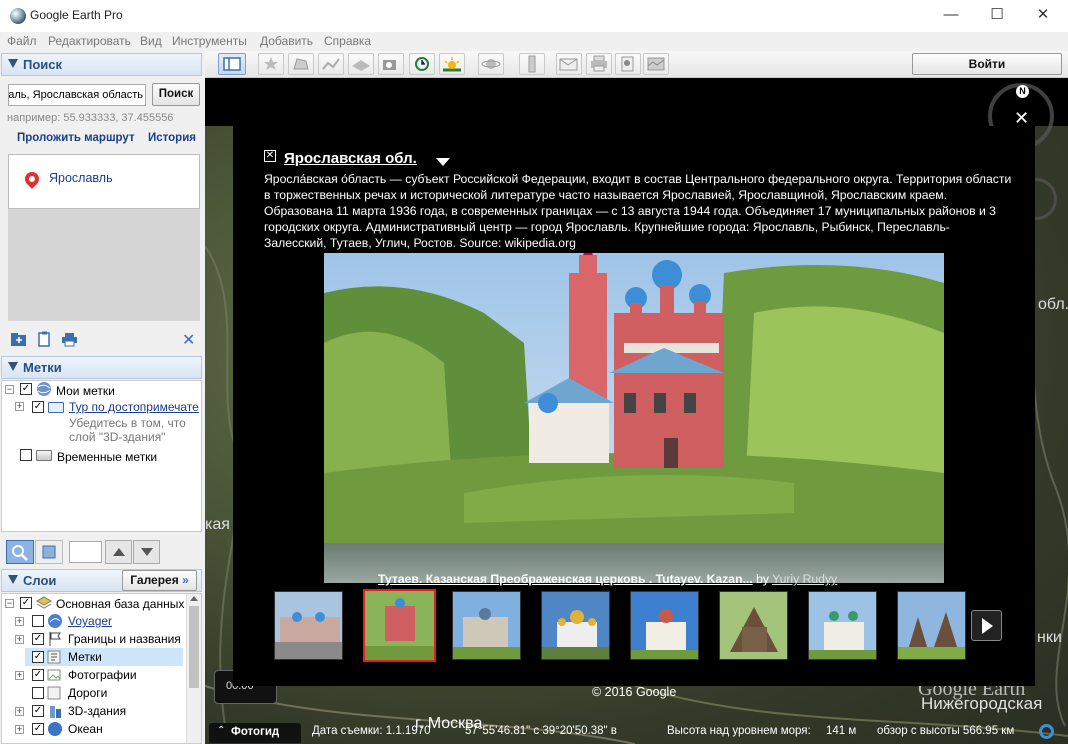  I want to click on minimize-button: —, so click(951, 16).